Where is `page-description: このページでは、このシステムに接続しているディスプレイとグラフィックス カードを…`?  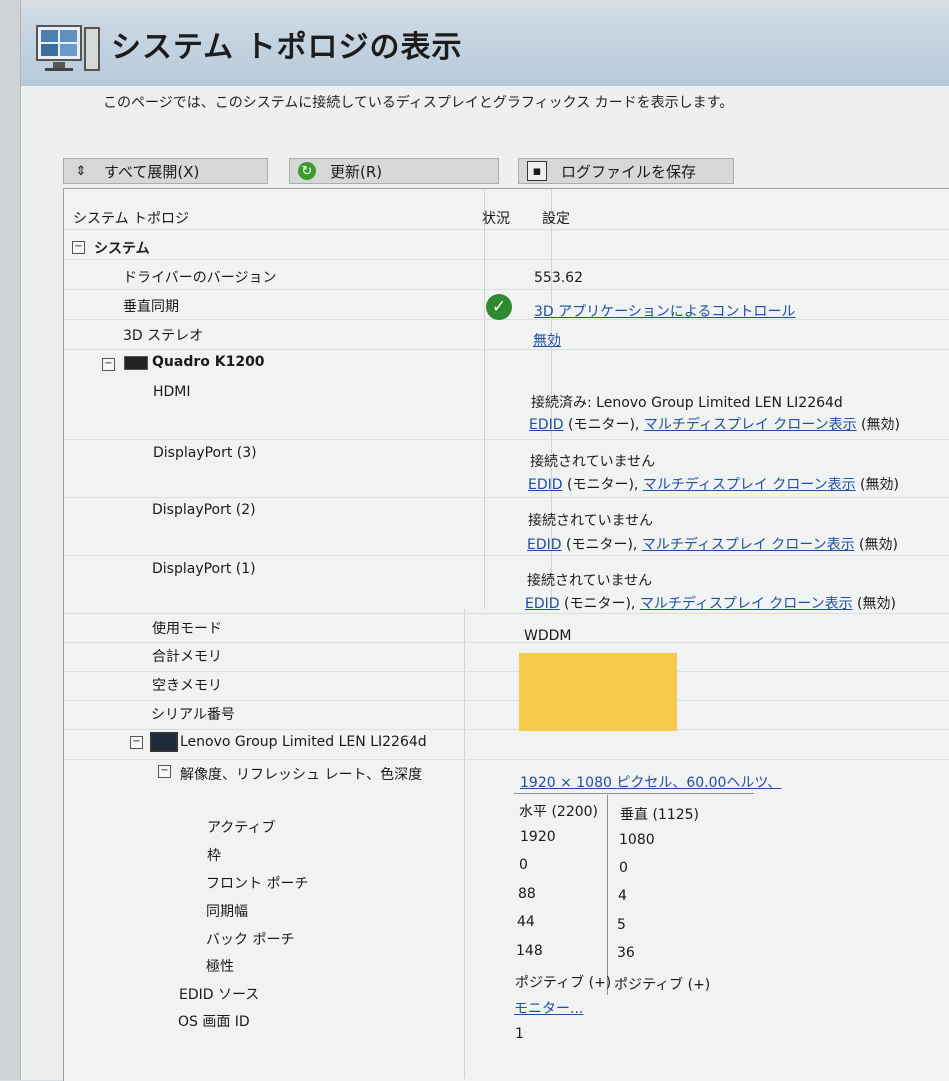
page-description: このページでは、このシステムに接続しているディスプレイとグラフィックス カードを… is located at coordinates (418, 103).